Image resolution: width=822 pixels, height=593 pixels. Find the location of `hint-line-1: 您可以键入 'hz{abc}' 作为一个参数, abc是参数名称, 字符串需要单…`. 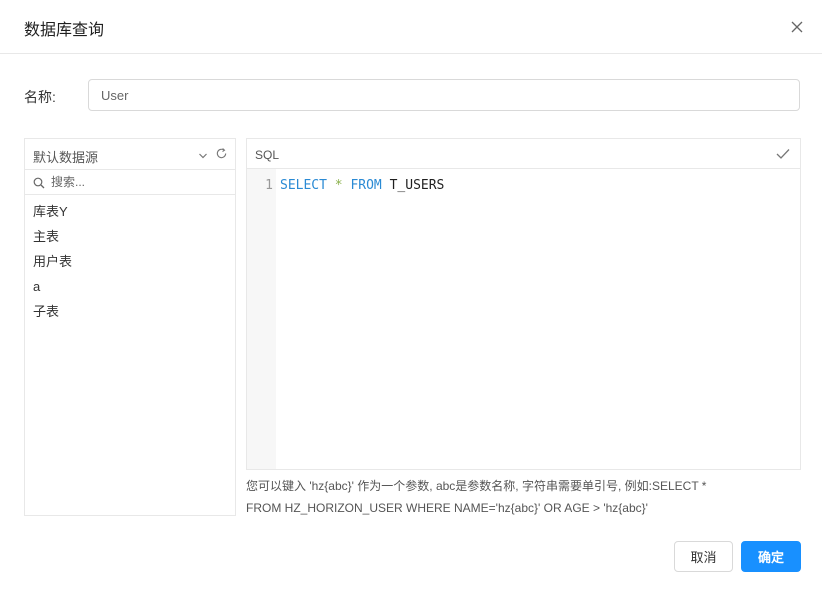

hint-line-1: 您可以键入 'hz{abc}' 作为一个参数, abc是参数名称, 字符串需要单… is located at coordinates (476, 486).